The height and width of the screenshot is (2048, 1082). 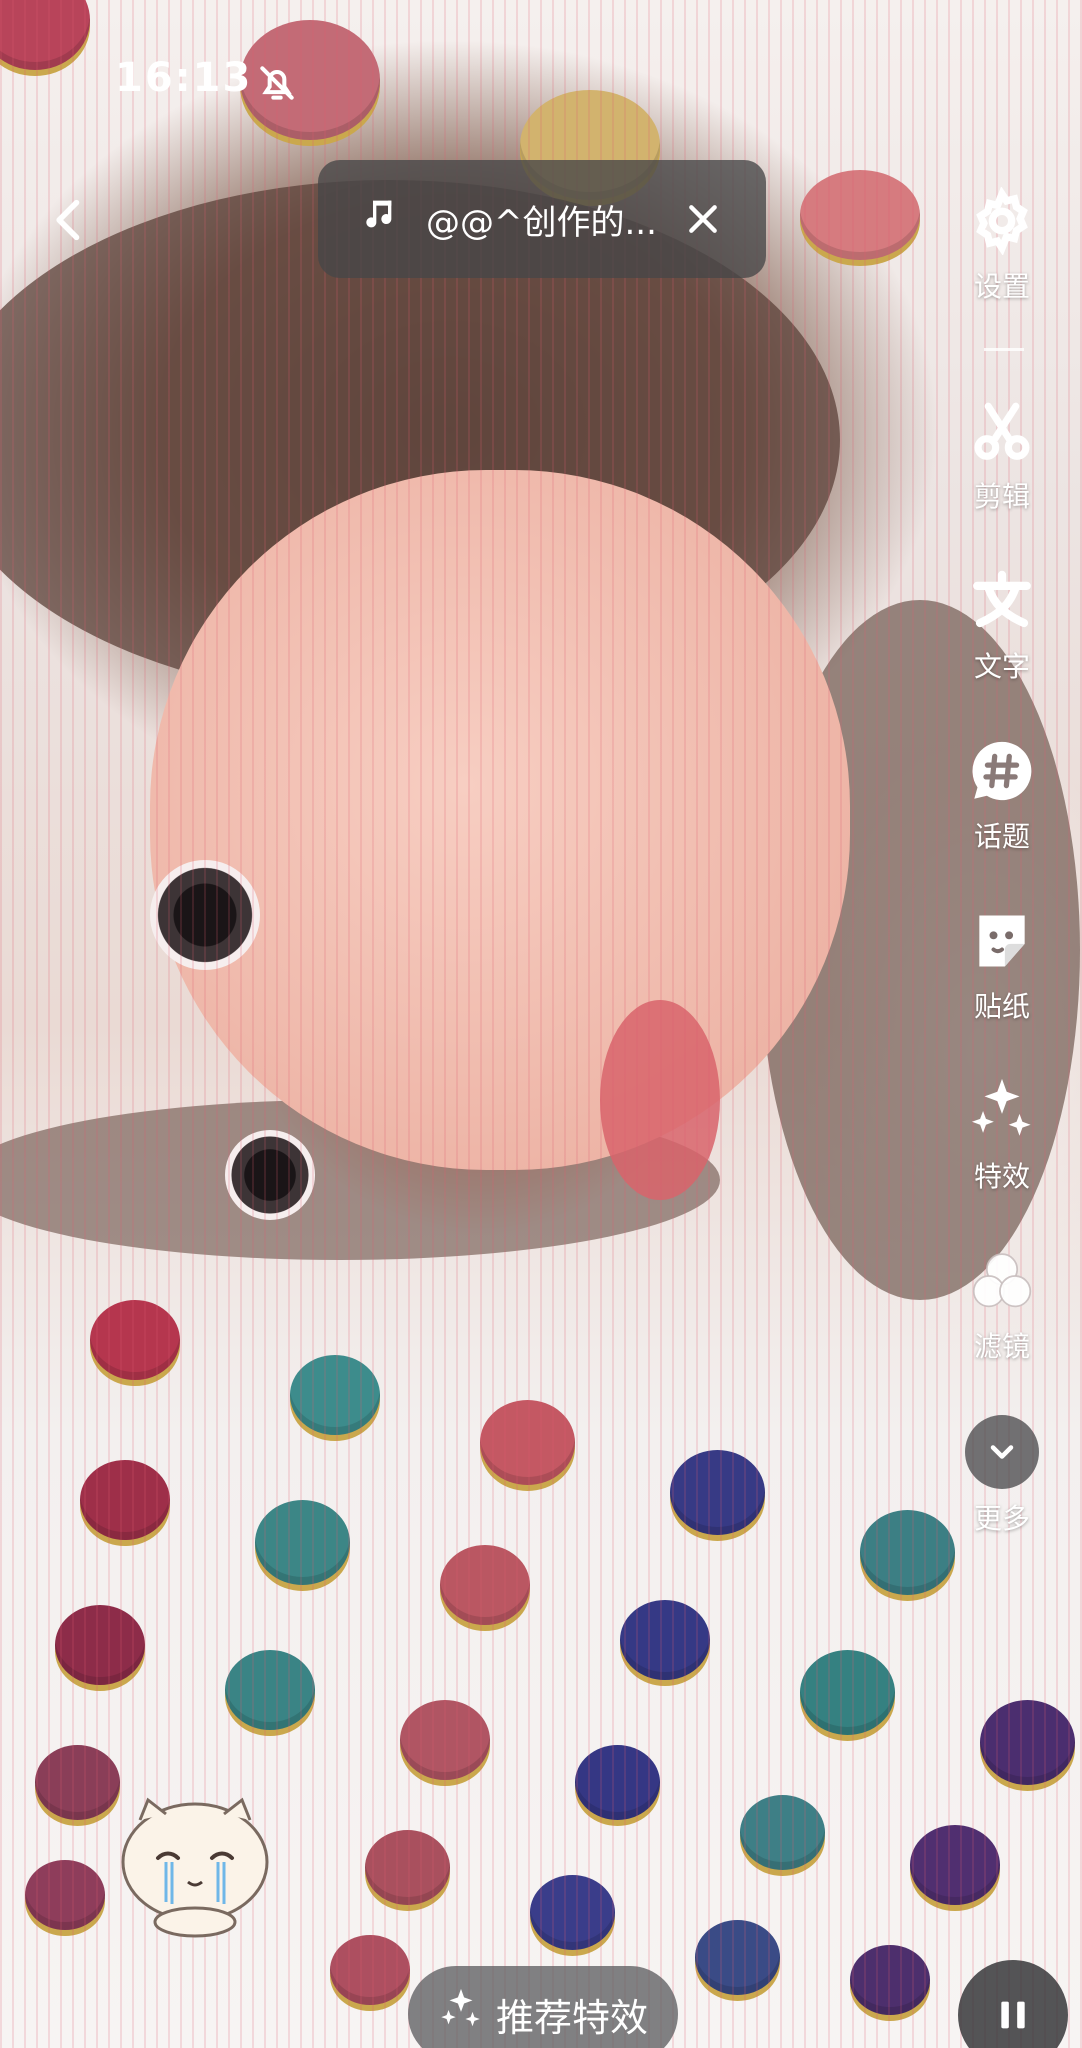 I want to click on chevron-down-icon, so click(x=1002, y=1452).